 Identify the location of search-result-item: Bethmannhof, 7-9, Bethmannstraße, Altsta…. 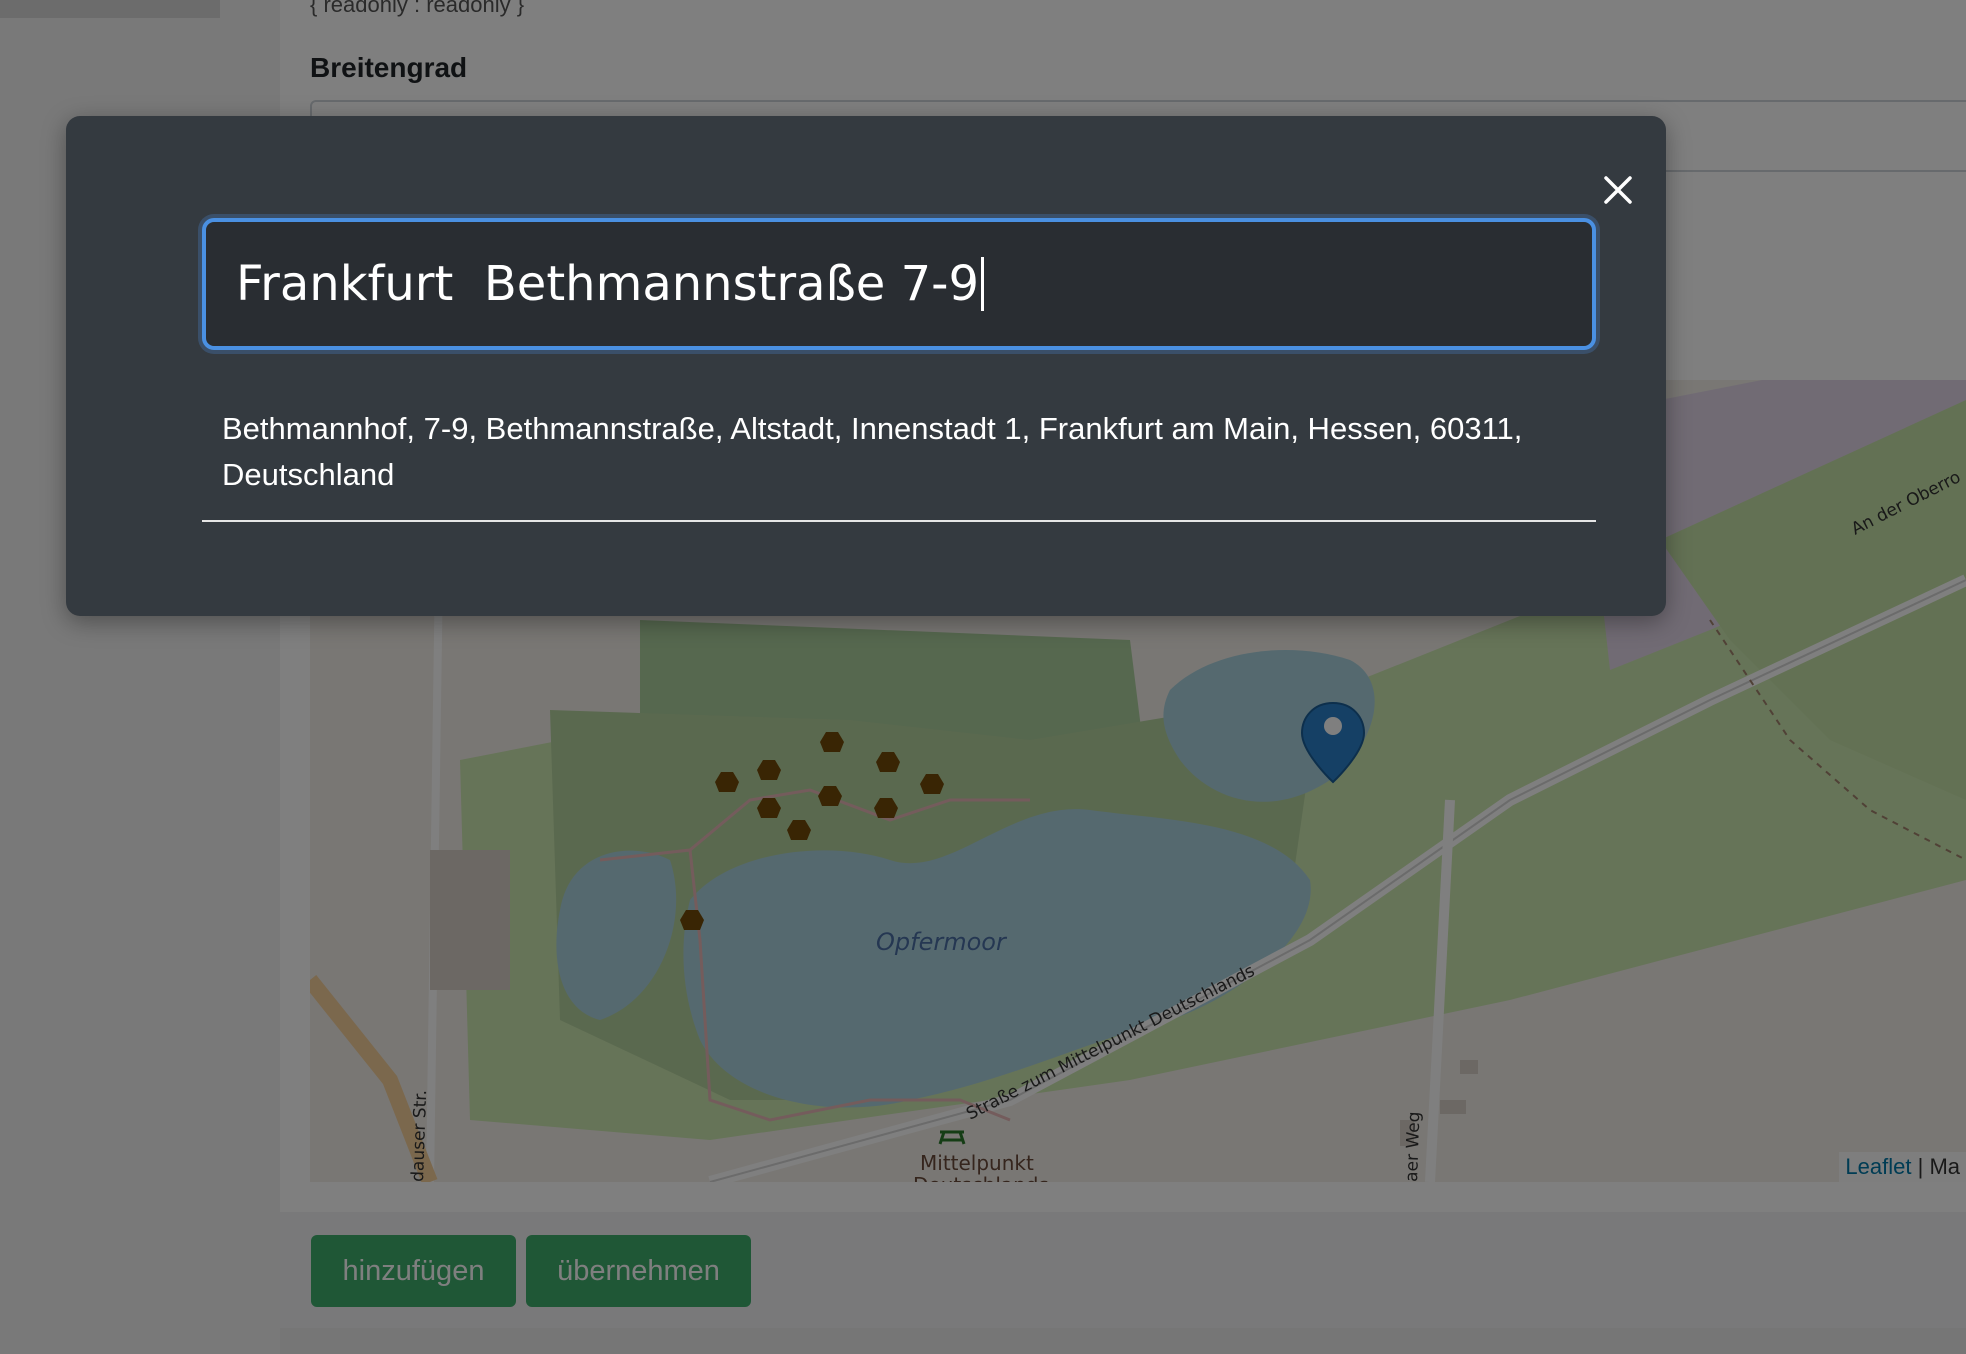
(899, 464).